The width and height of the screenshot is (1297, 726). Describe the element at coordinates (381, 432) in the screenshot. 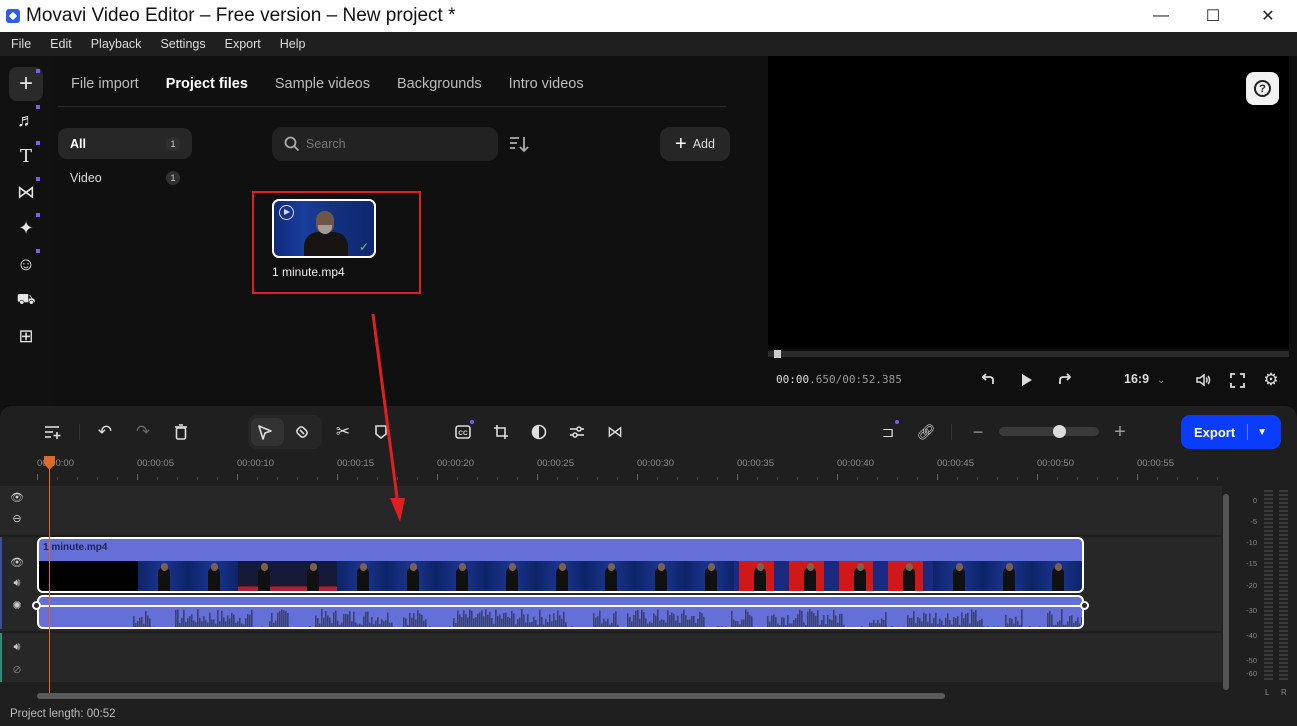

I see `marker-button` at that location.